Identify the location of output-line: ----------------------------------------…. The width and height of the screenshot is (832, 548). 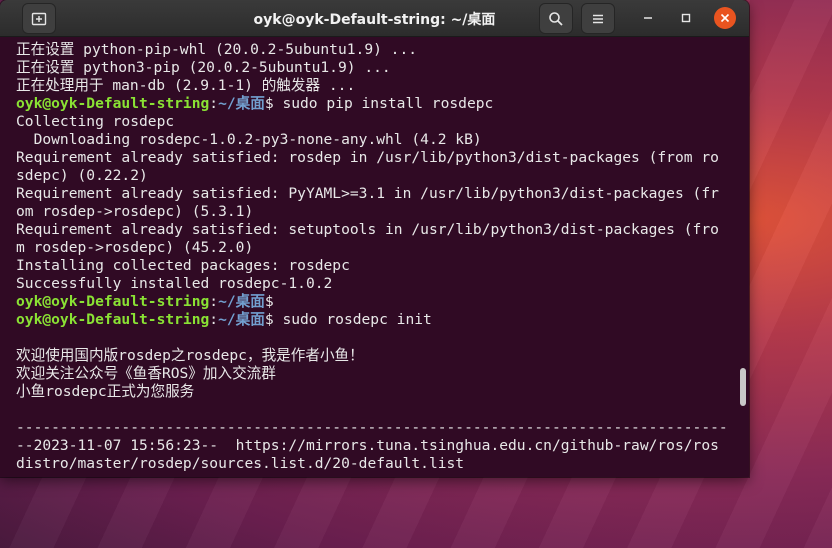
(372, 427).